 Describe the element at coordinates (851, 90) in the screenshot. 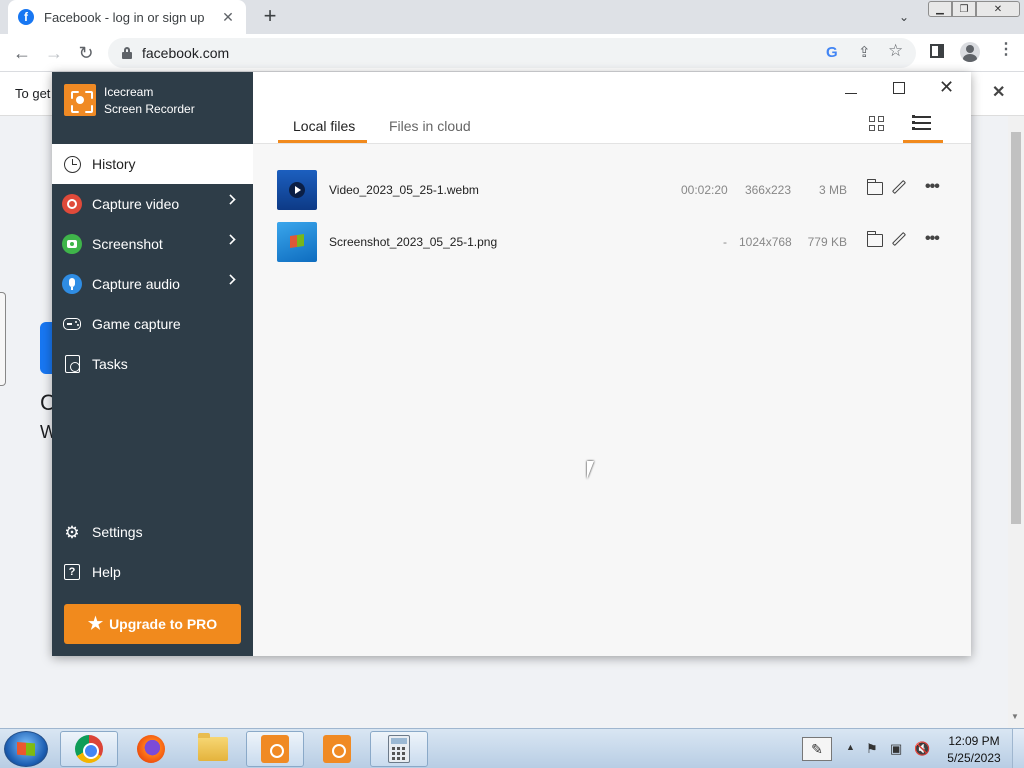

I see `app-minimize-button` at that location.